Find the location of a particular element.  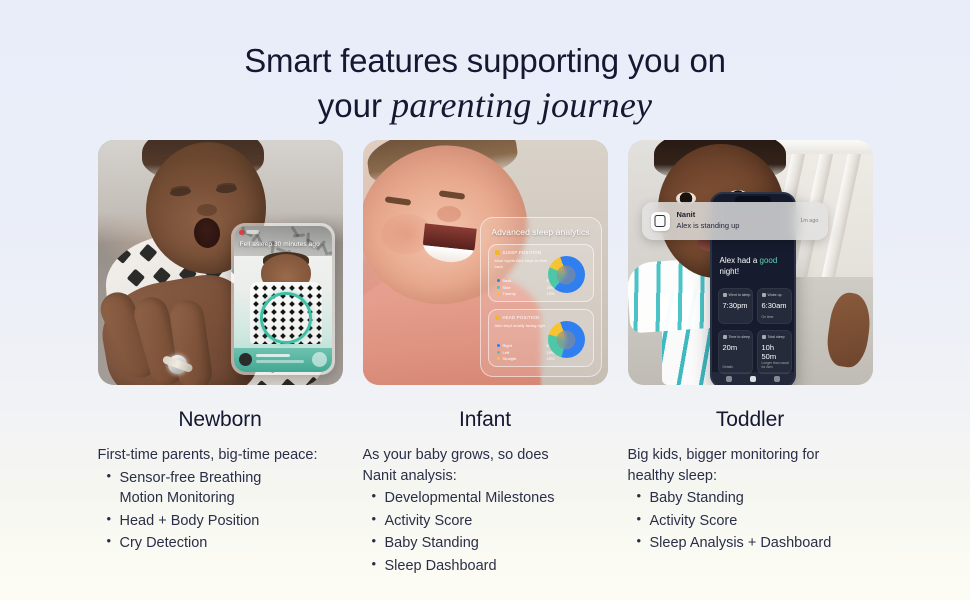

sun-icon is located at coordinates (763, 295).